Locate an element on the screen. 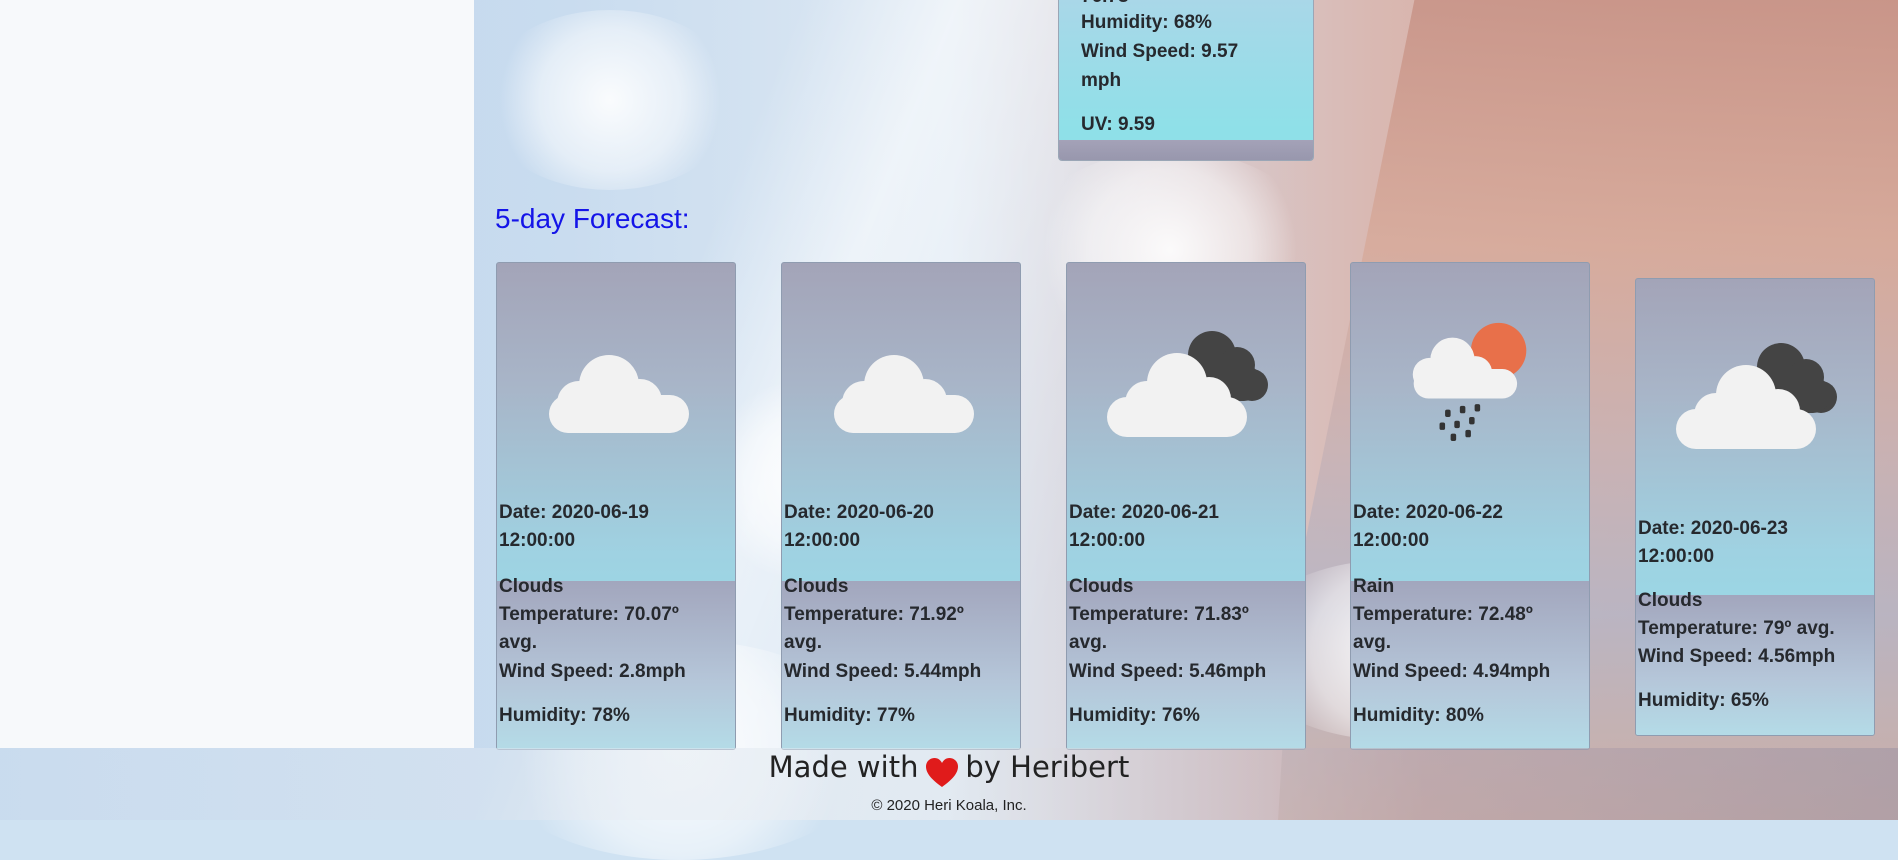 The image size is (1898, 860). forecast-heading: 5-day Forecast: is located at coordinates (592, 218).